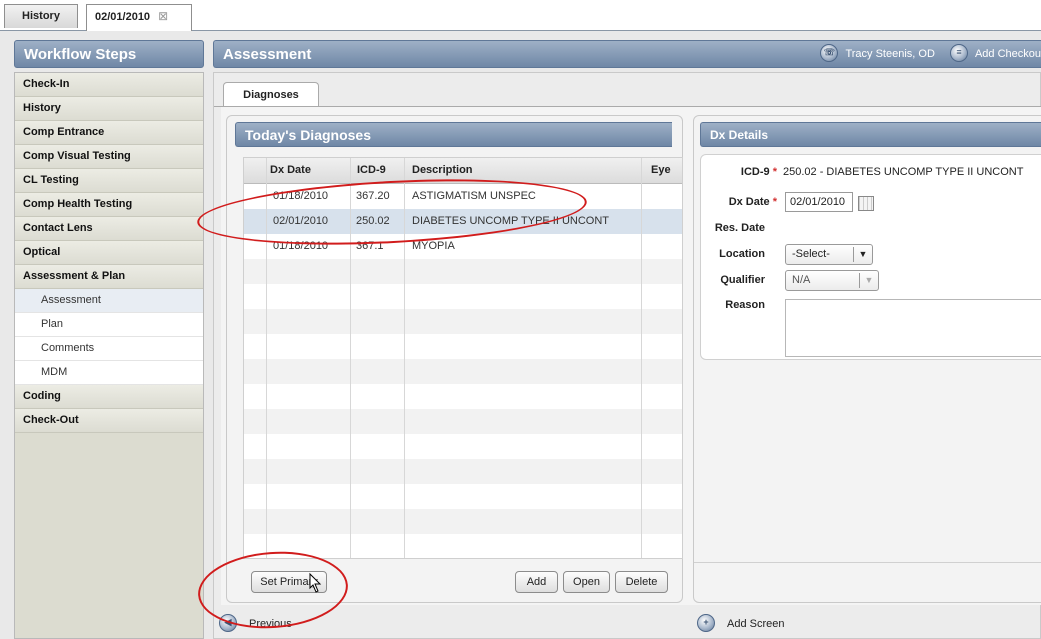  I want to click on location-value: -Select-, so click(811, 254).